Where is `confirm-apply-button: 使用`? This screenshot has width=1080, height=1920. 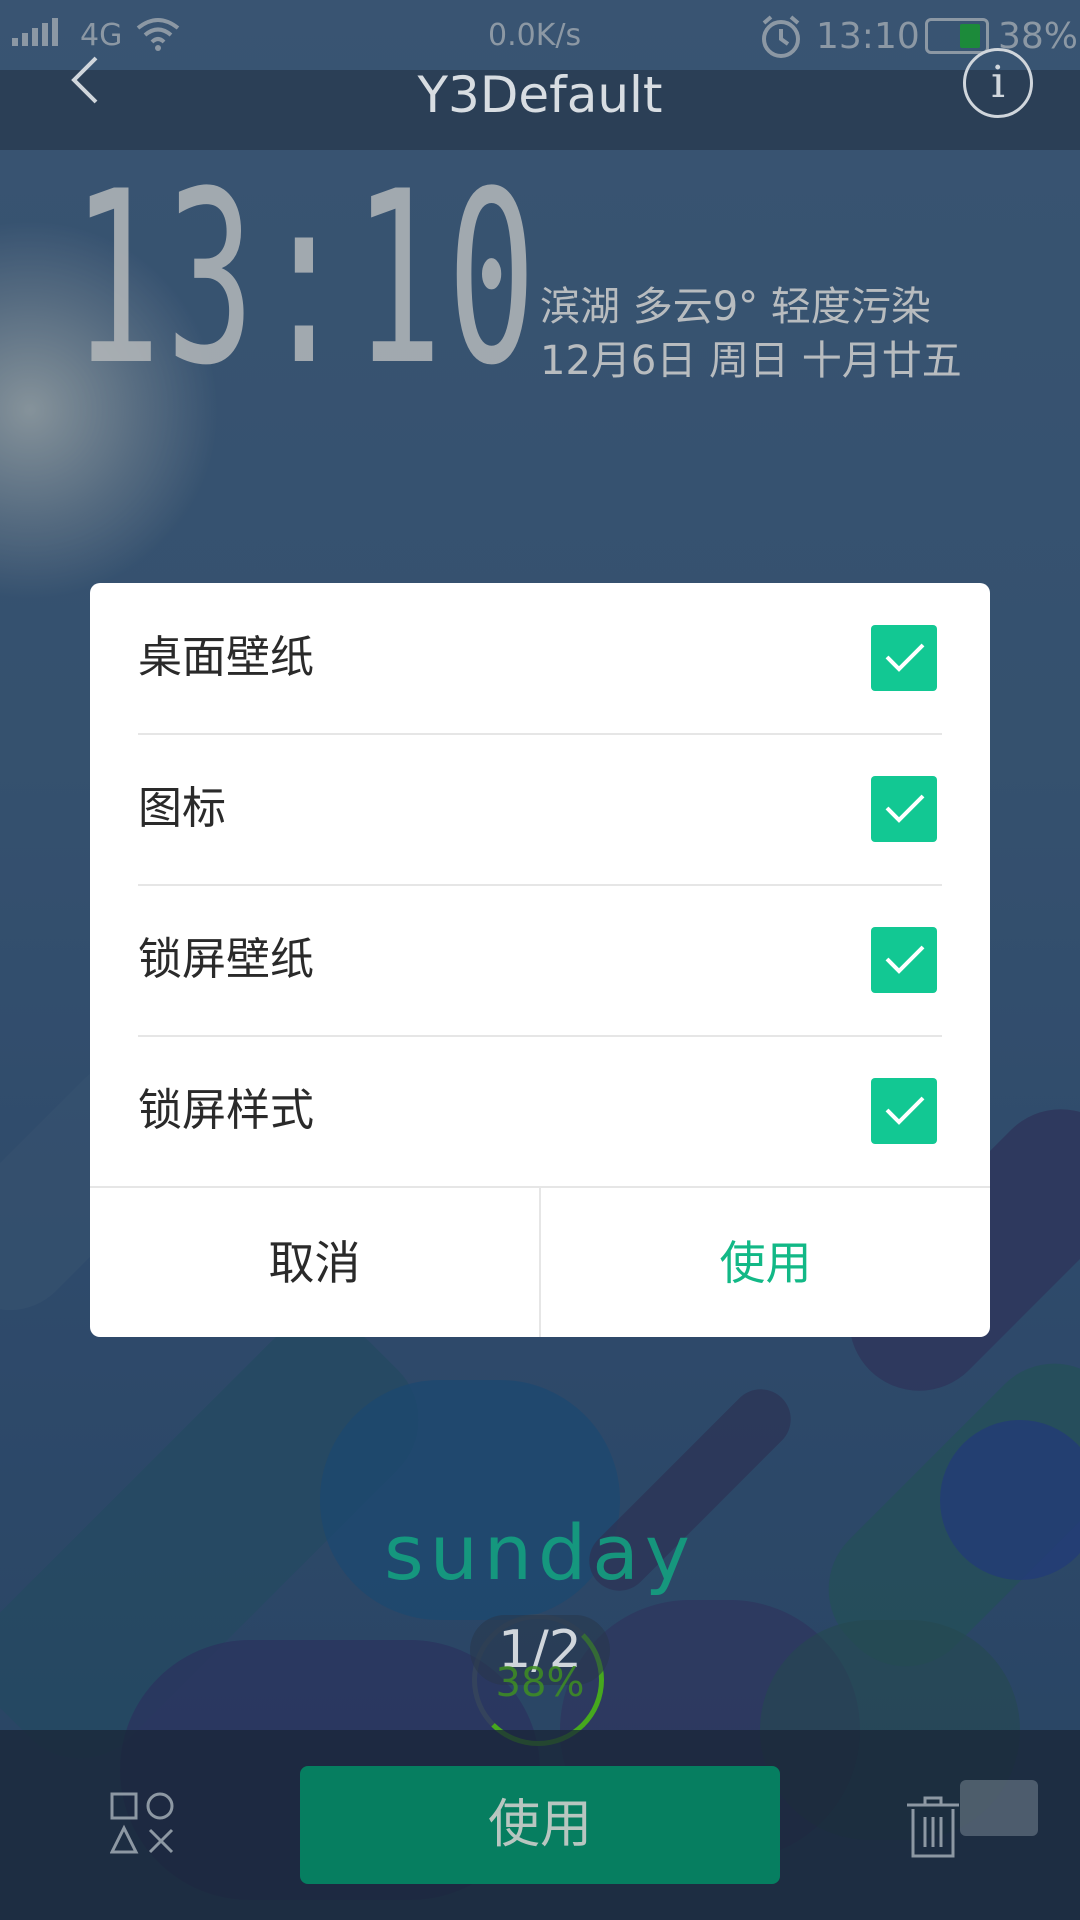 confirm-apply-button: 使用 is located at coordinates (765, 1262).